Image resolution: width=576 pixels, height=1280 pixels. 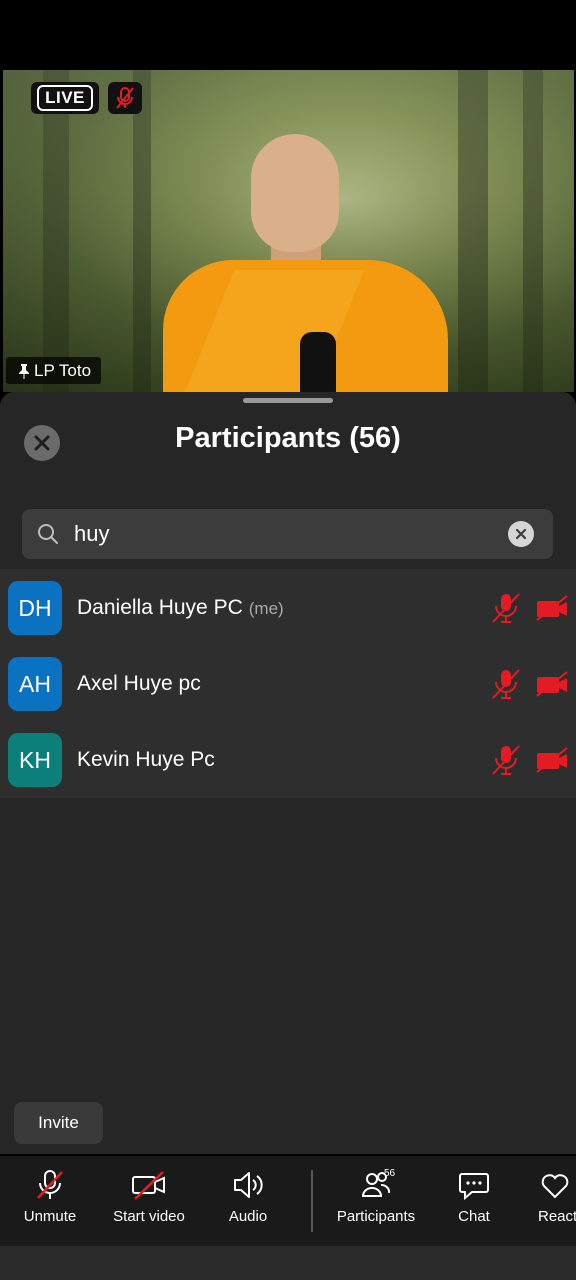 What do you see at coordinates (58, 1123) in the screenshot?
I see `invite-button: Invite` at bounding box center [58, 1123].